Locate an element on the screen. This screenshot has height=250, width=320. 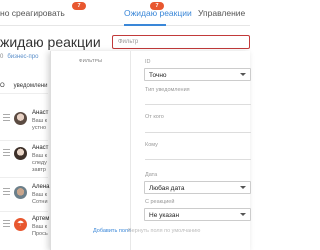
reaction-select: Не указан is located at coordinates (197, 214).